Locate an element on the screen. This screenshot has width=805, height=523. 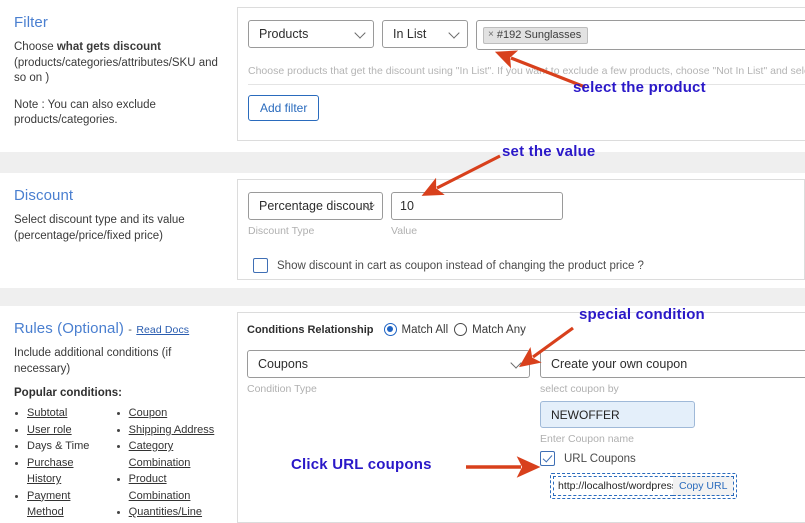
discount-desc-line1: Select discount type and its value is located at coordinates (99, 220).